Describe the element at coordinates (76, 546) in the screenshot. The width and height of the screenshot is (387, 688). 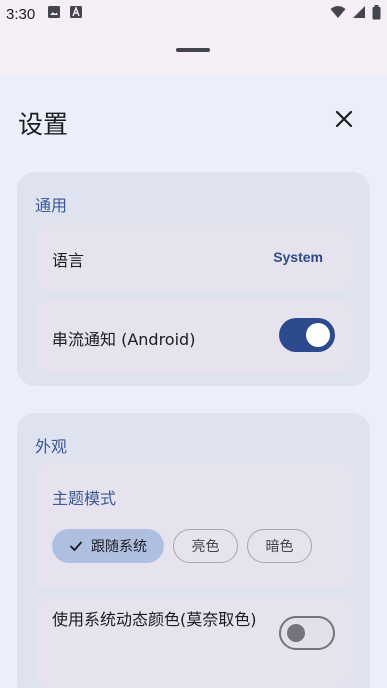
I see `check-icon` at that location.